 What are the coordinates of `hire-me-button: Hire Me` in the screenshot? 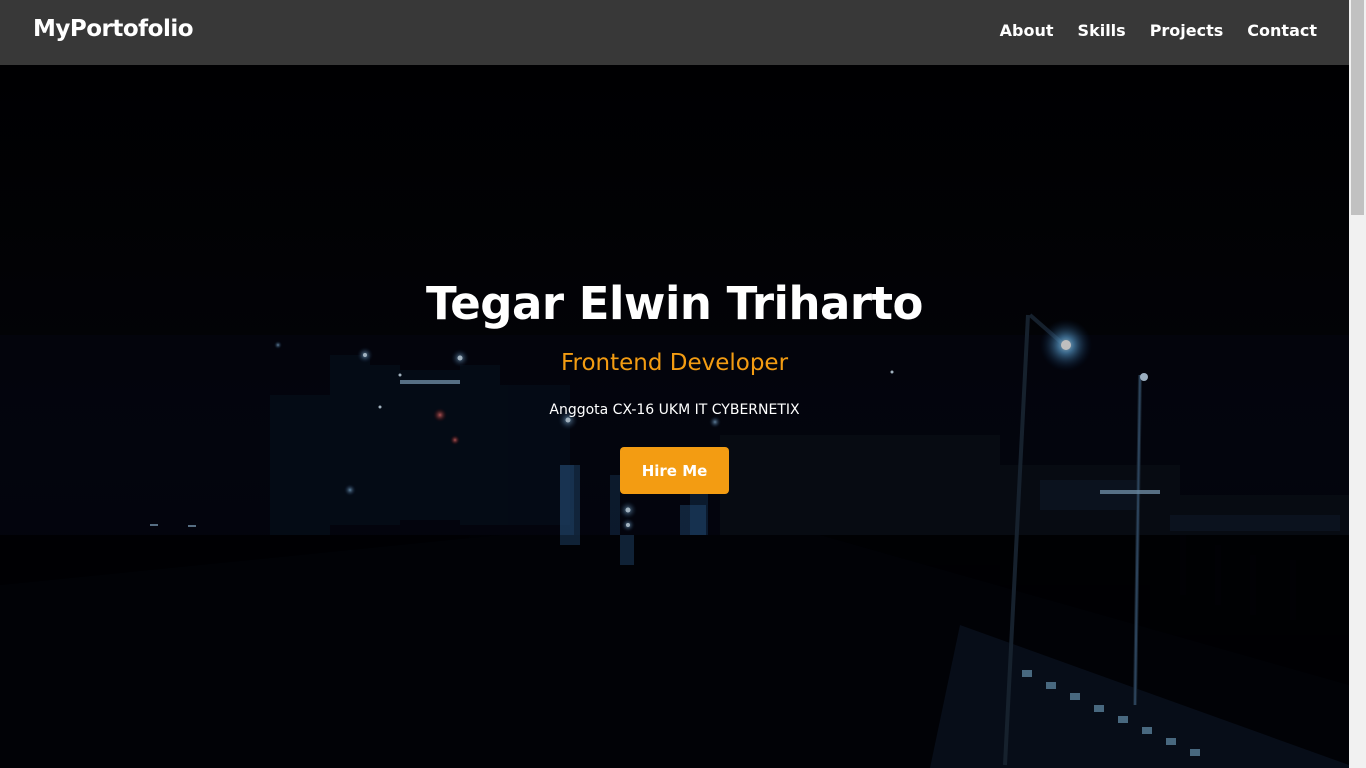 It's located at (674, 470).